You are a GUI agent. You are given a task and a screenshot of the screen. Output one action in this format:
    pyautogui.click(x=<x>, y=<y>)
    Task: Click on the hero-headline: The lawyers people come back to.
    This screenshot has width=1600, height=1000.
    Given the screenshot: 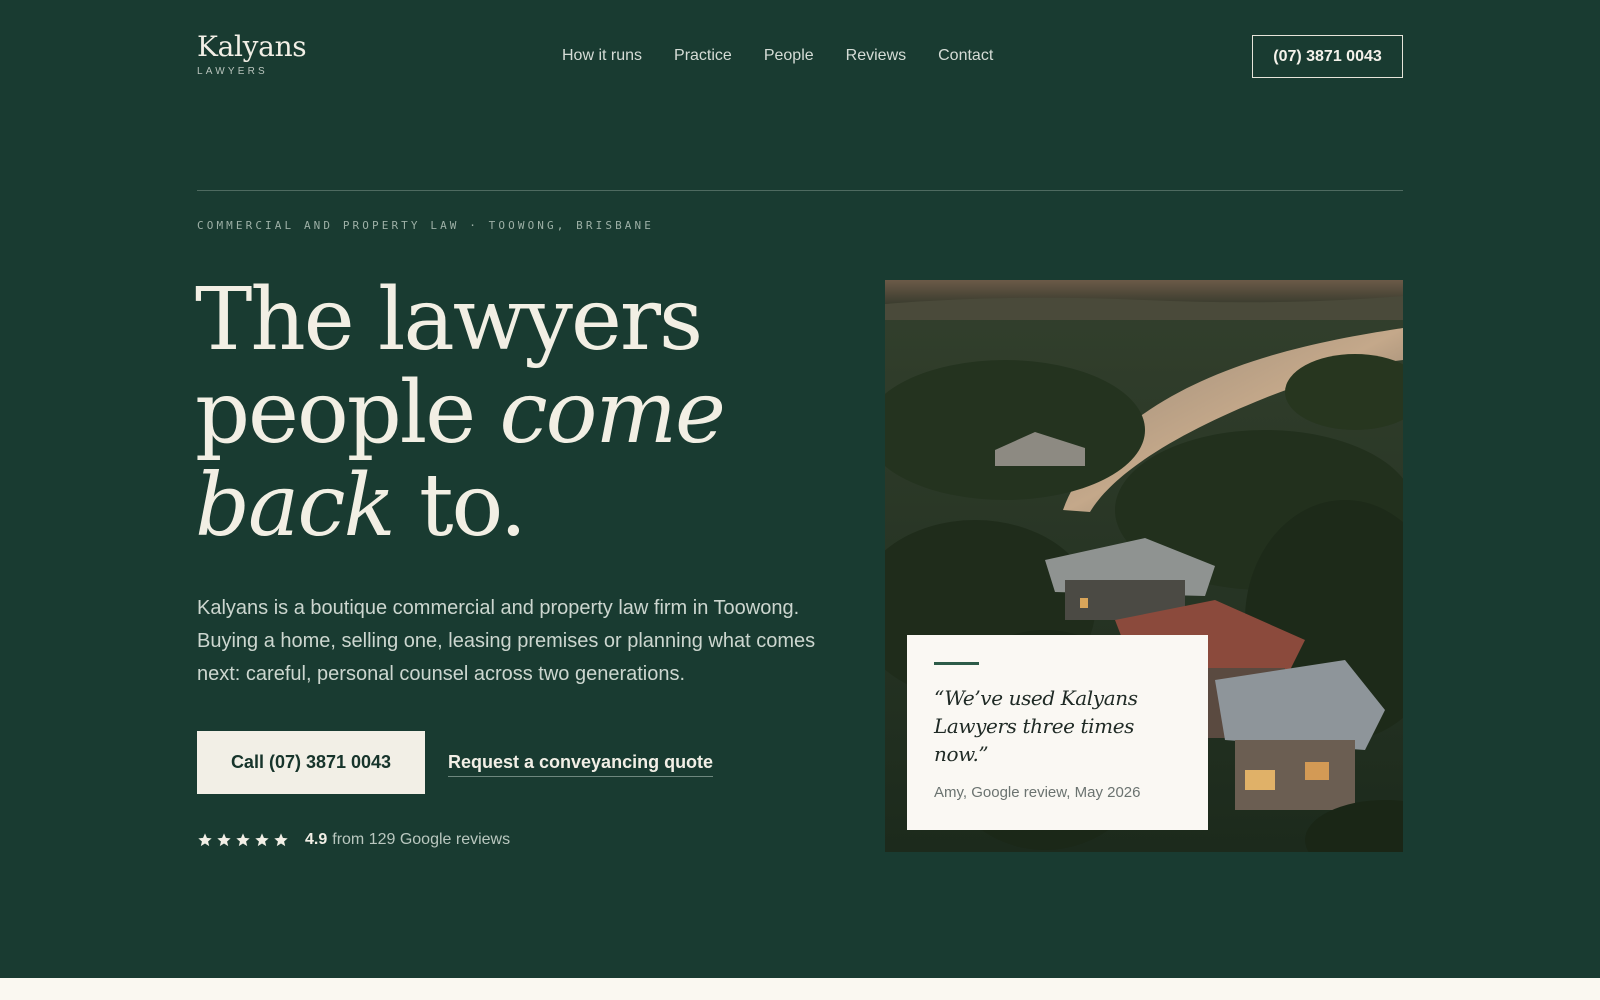 What is the action you would take?
    pyautogui.click(x=520, y=413)
    